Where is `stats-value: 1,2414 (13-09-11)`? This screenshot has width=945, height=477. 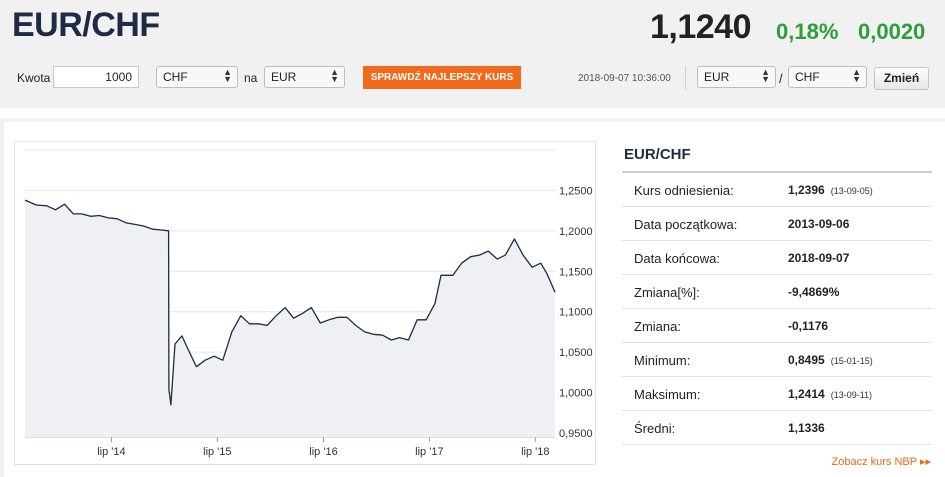
stats-value: 1,2414 (13-09-11) is located at coordinates (830, 394).